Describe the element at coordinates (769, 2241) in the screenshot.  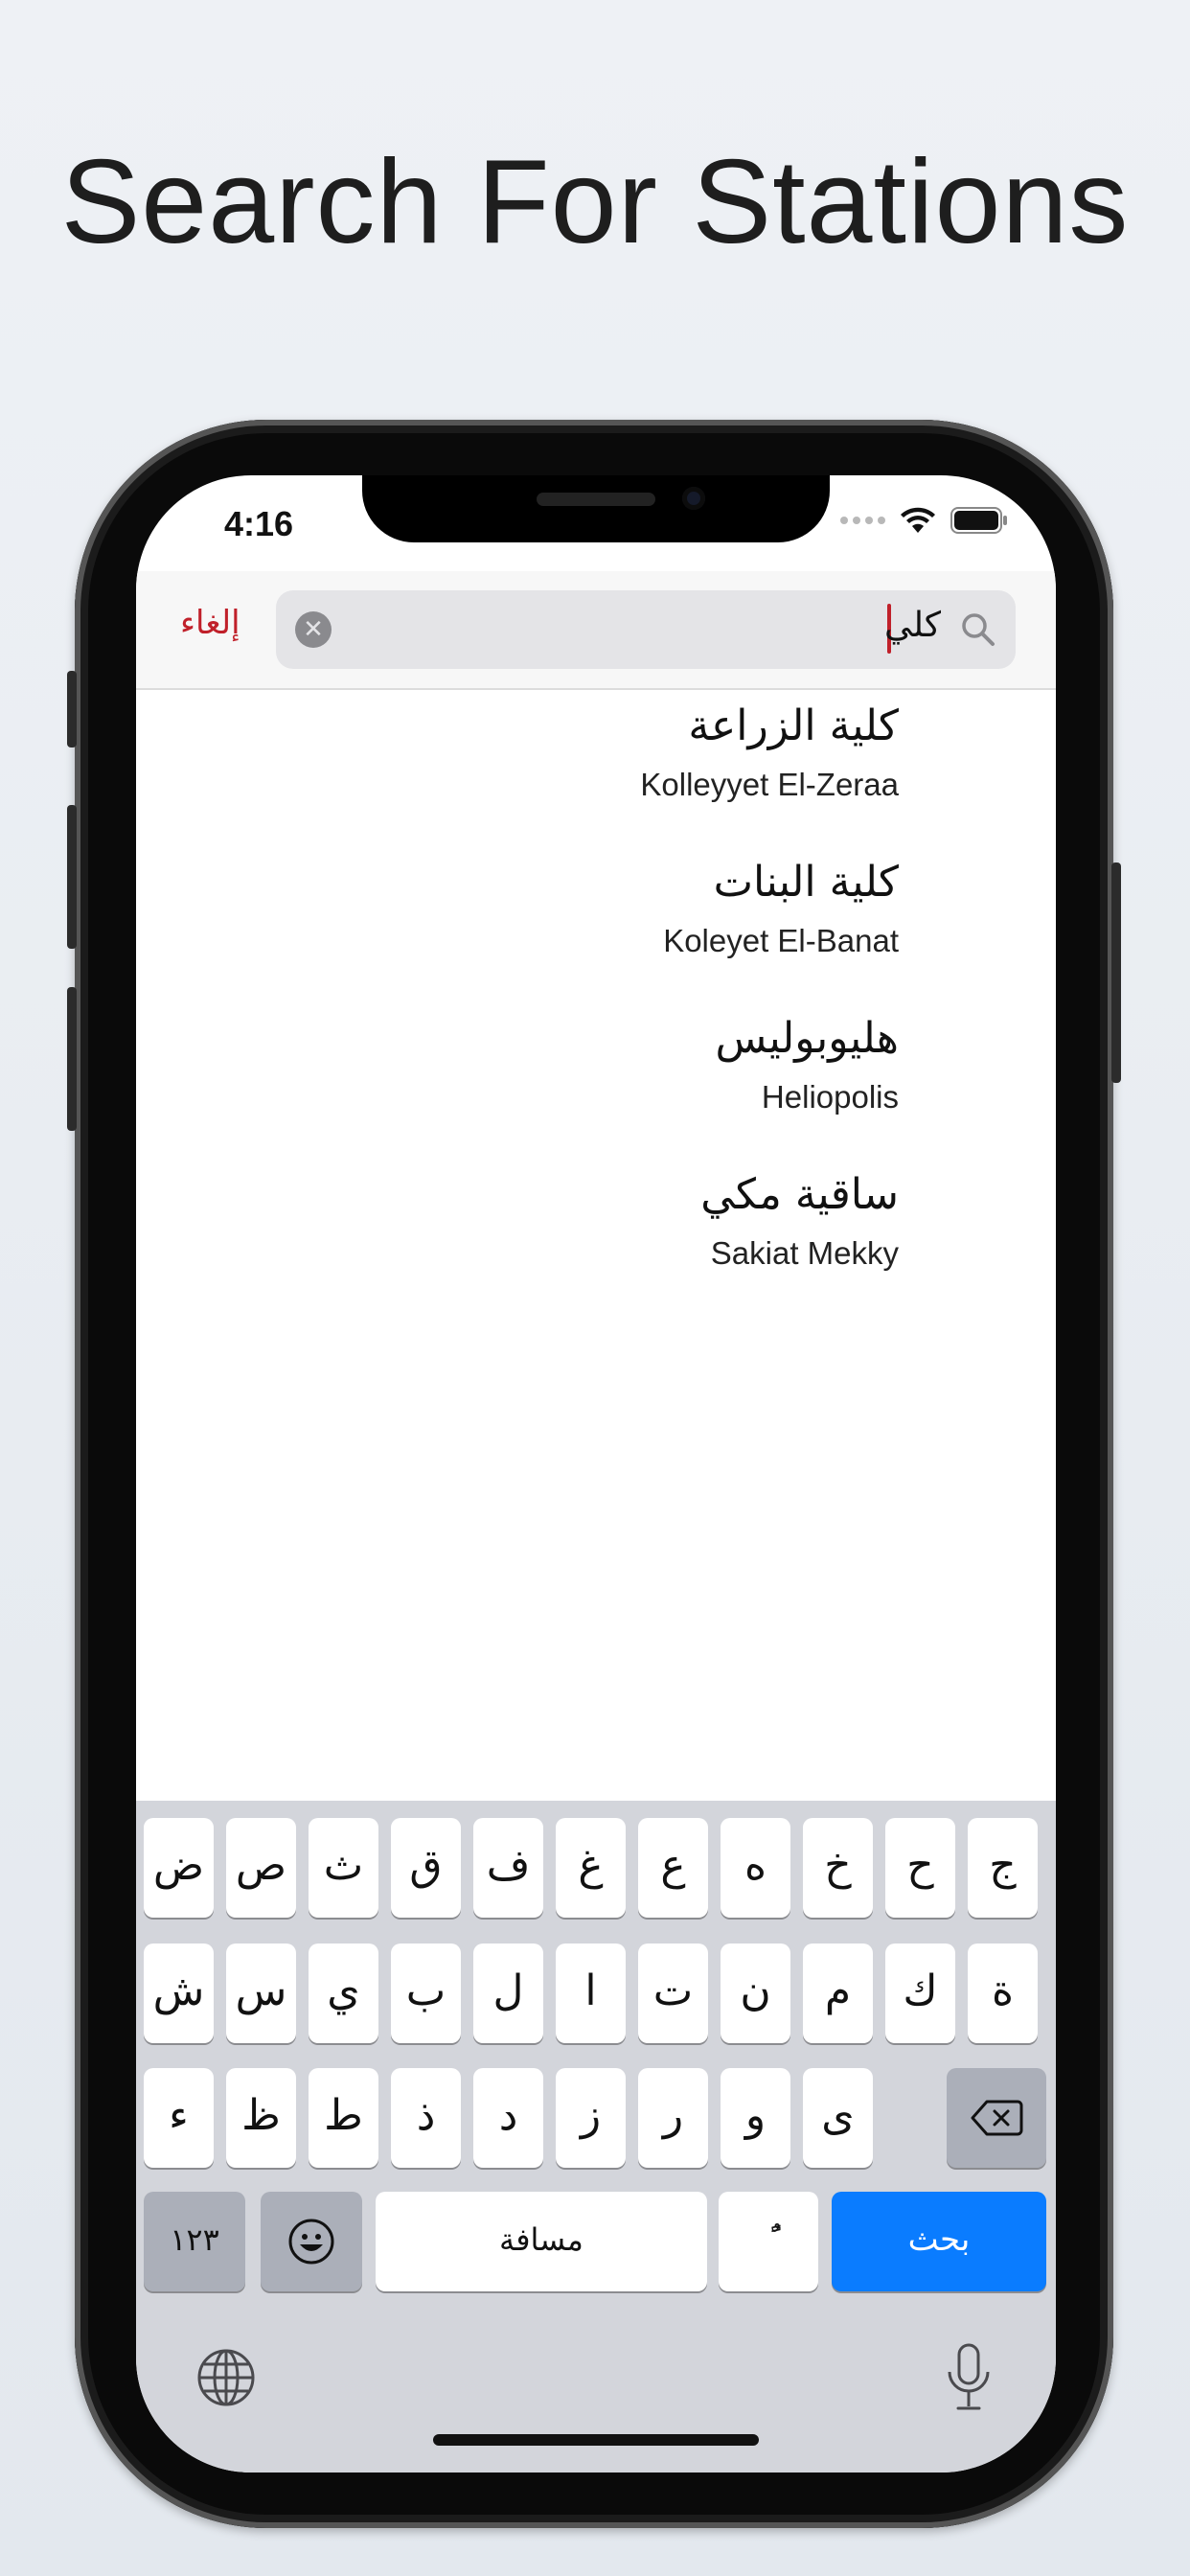
I see `tanween-key: ًٌ` at that location.